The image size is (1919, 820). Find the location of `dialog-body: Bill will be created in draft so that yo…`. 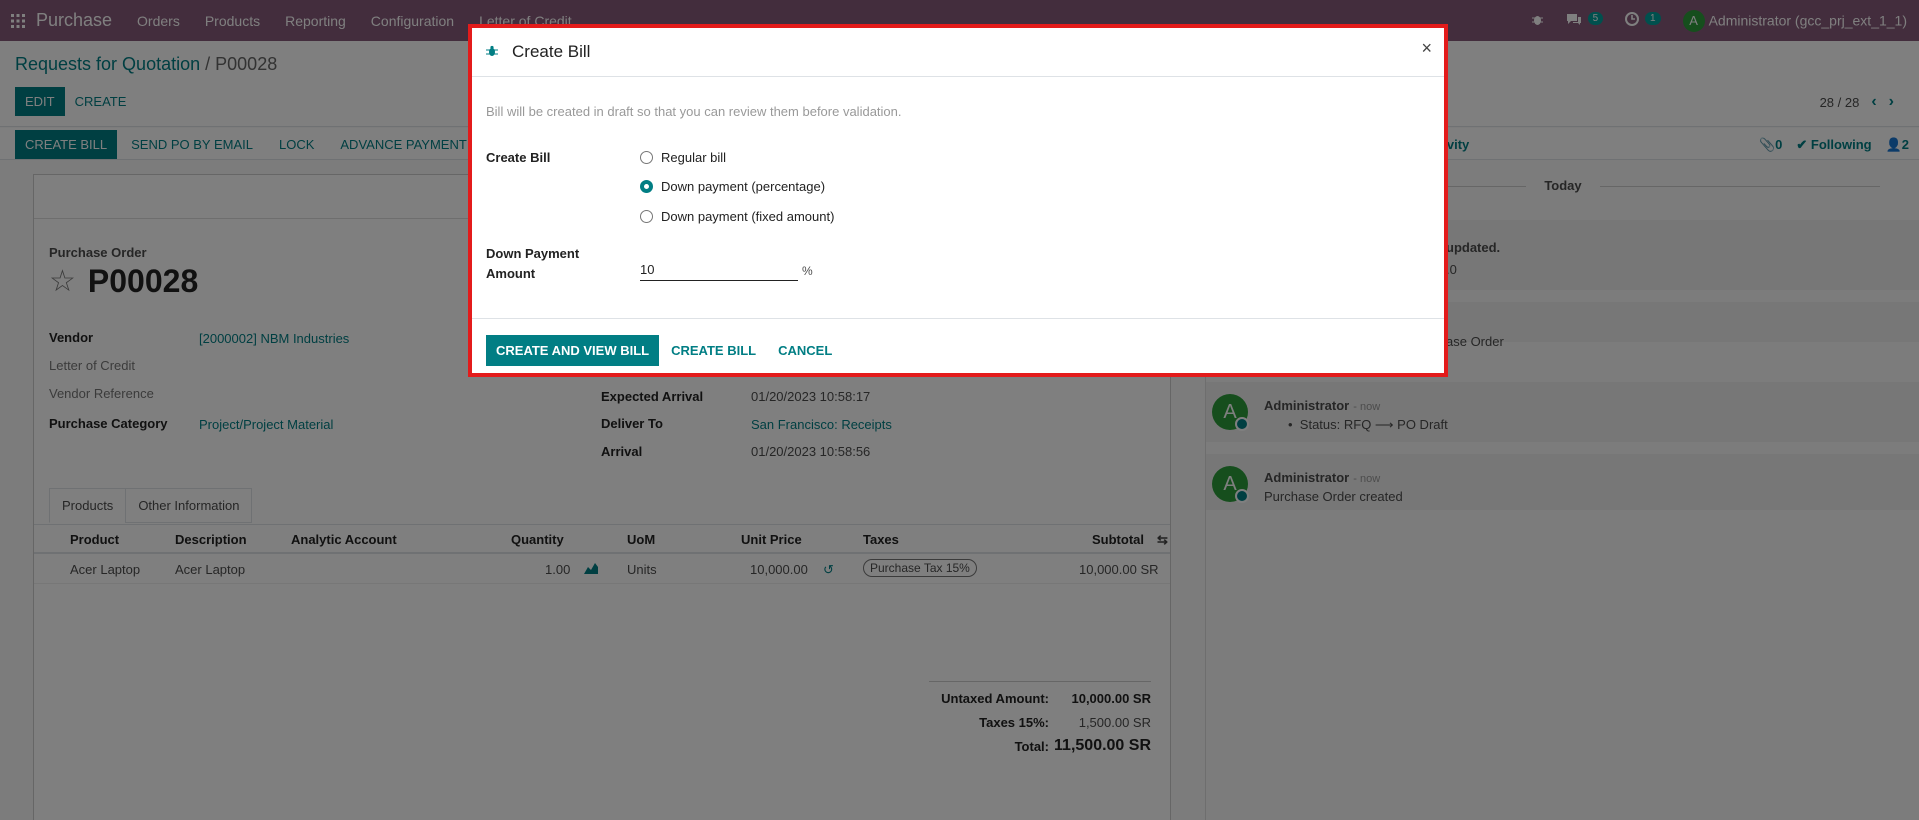

dialog-body: Bill will be created in draft so that yo… is located at coordinates (958, 198).